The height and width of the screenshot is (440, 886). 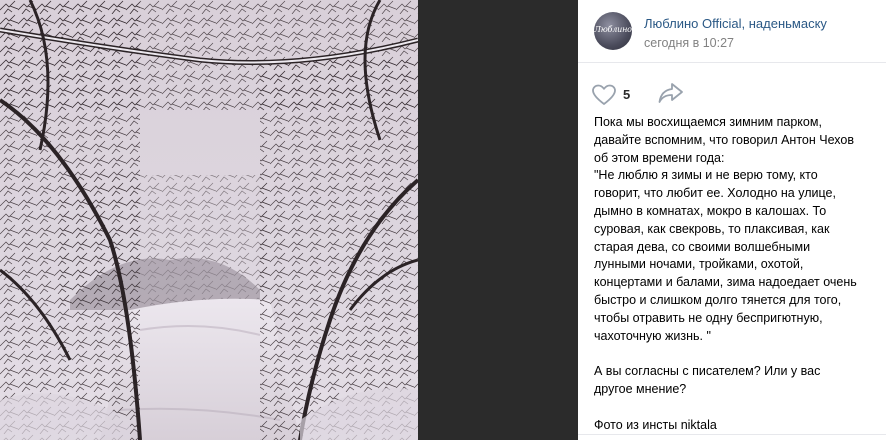 What do you see at coordinates (708, 317) in the screenshot?
I see `text-line: чтобы отравить не одну беспригютную,` at bounding box center [708, 317].